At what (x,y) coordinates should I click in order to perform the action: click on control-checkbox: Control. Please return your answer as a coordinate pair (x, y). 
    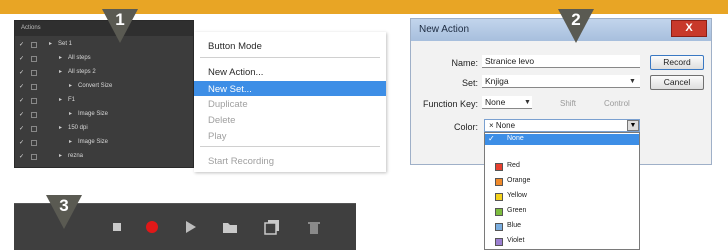
    Looking at the image, I should click on (617, 103).